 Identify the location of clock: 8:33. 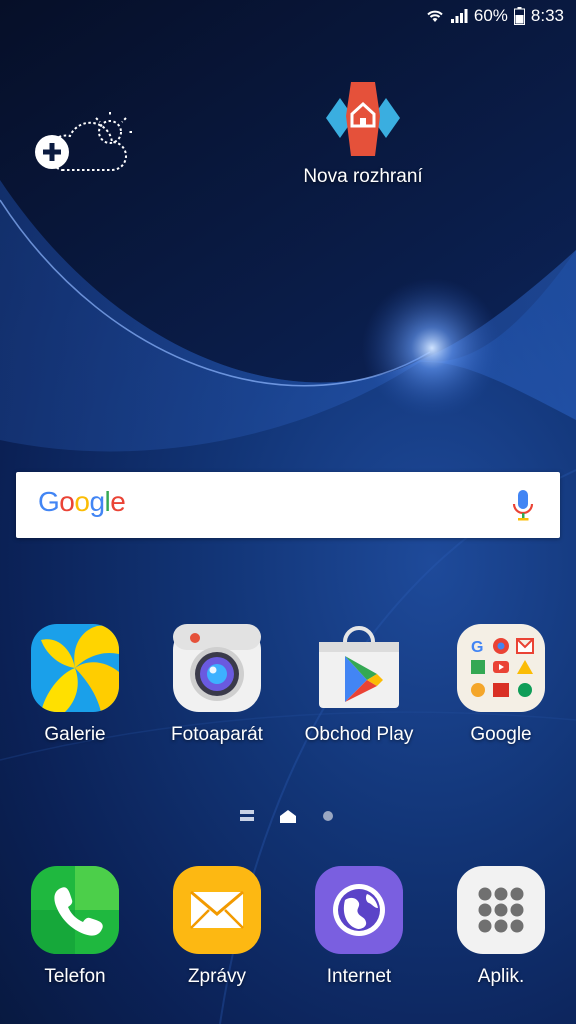
(547, 15).